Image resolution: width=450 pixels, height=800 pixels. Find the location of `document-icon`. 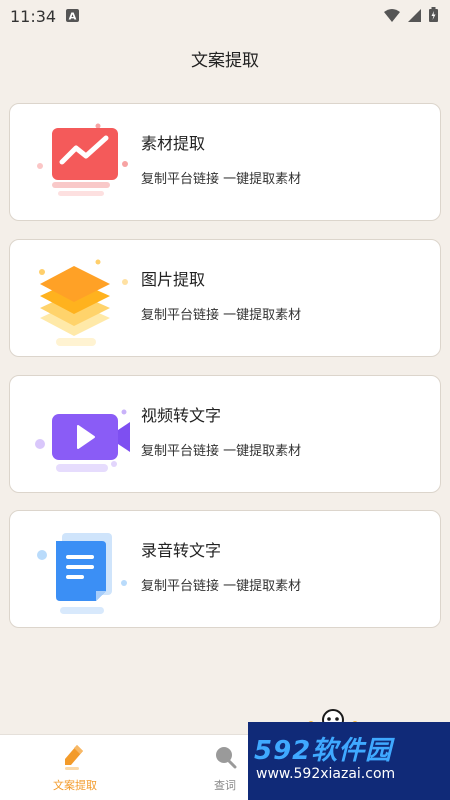

document-icon is located at coordinates (85, 571).